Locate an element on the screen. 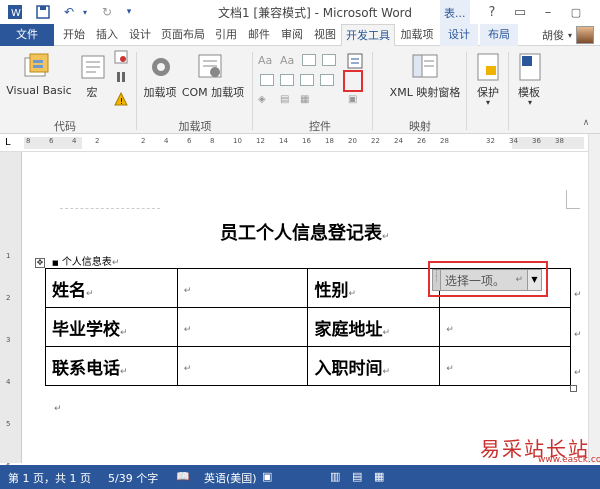 This screenshot has width=600, height=489. record-macro-icon is located at coordinates (121, 58).